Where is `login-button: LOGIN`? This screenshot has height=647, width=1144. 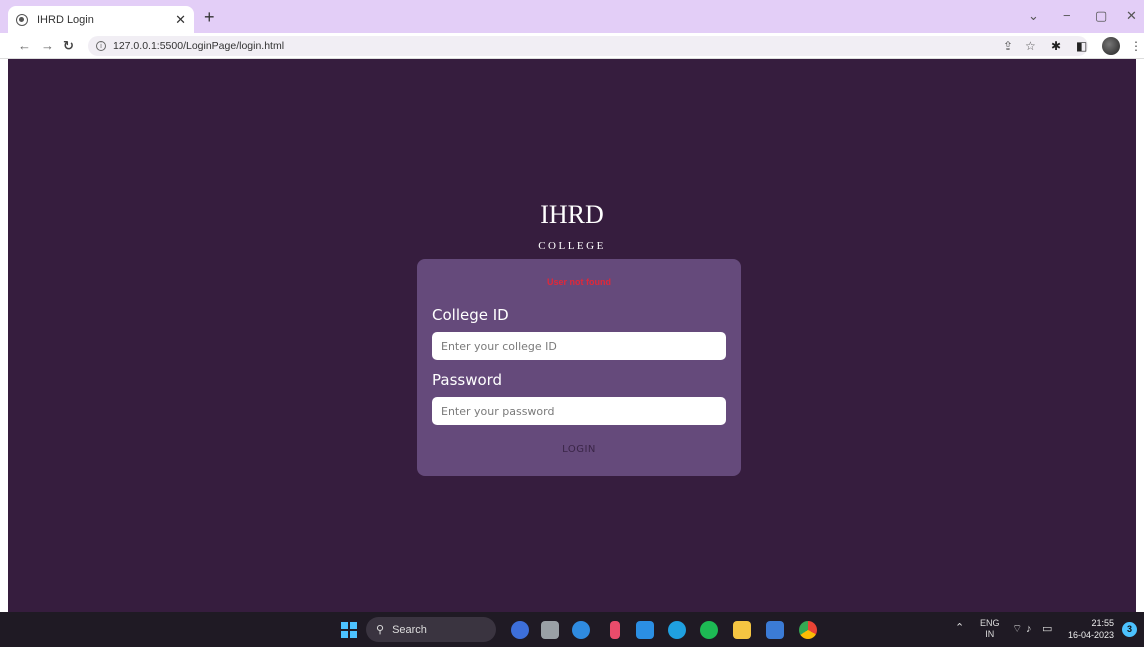 login-button: LOGIN is located at coordinates (579, 449).